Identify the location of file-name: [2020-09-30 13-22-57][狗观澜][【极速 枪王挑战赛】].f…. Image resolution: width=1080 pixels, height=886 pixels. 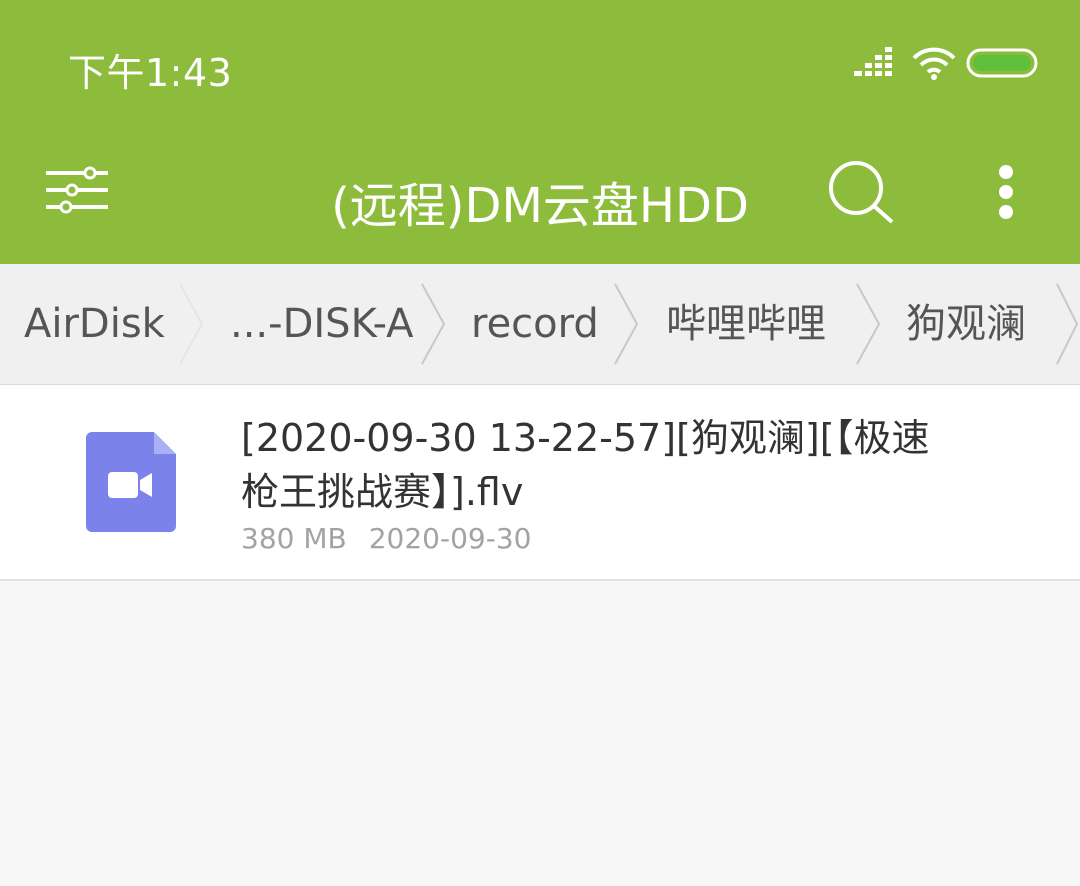
(631, 465).